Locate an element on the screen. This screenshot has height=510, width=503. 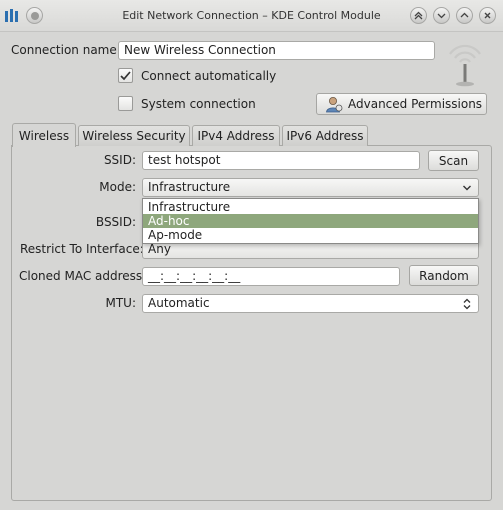
system-connection-checkbox is located at coordinates (125, 103).